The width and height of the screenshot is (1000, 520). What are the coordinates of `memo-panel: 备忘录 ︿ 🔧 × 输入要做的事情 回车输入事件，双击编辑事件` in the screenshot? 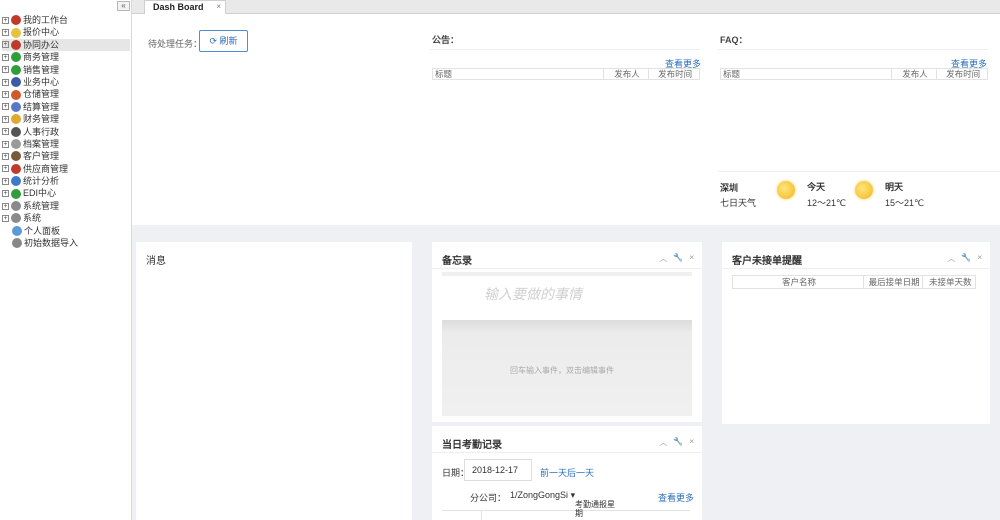 It's located at (567, 332).